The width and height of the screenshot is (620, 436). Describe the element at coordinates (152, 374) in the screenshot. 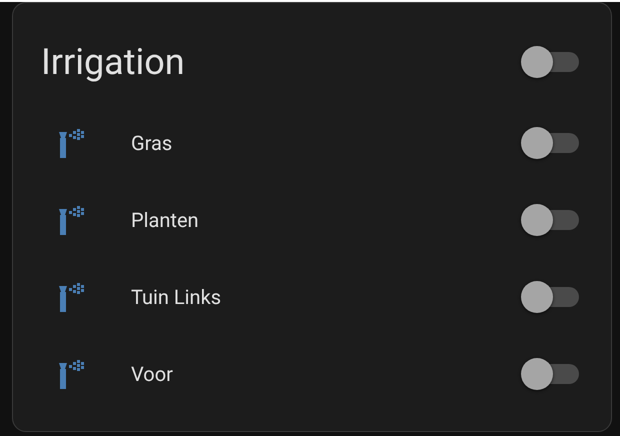

I see `switch-label: Voor` at that location.